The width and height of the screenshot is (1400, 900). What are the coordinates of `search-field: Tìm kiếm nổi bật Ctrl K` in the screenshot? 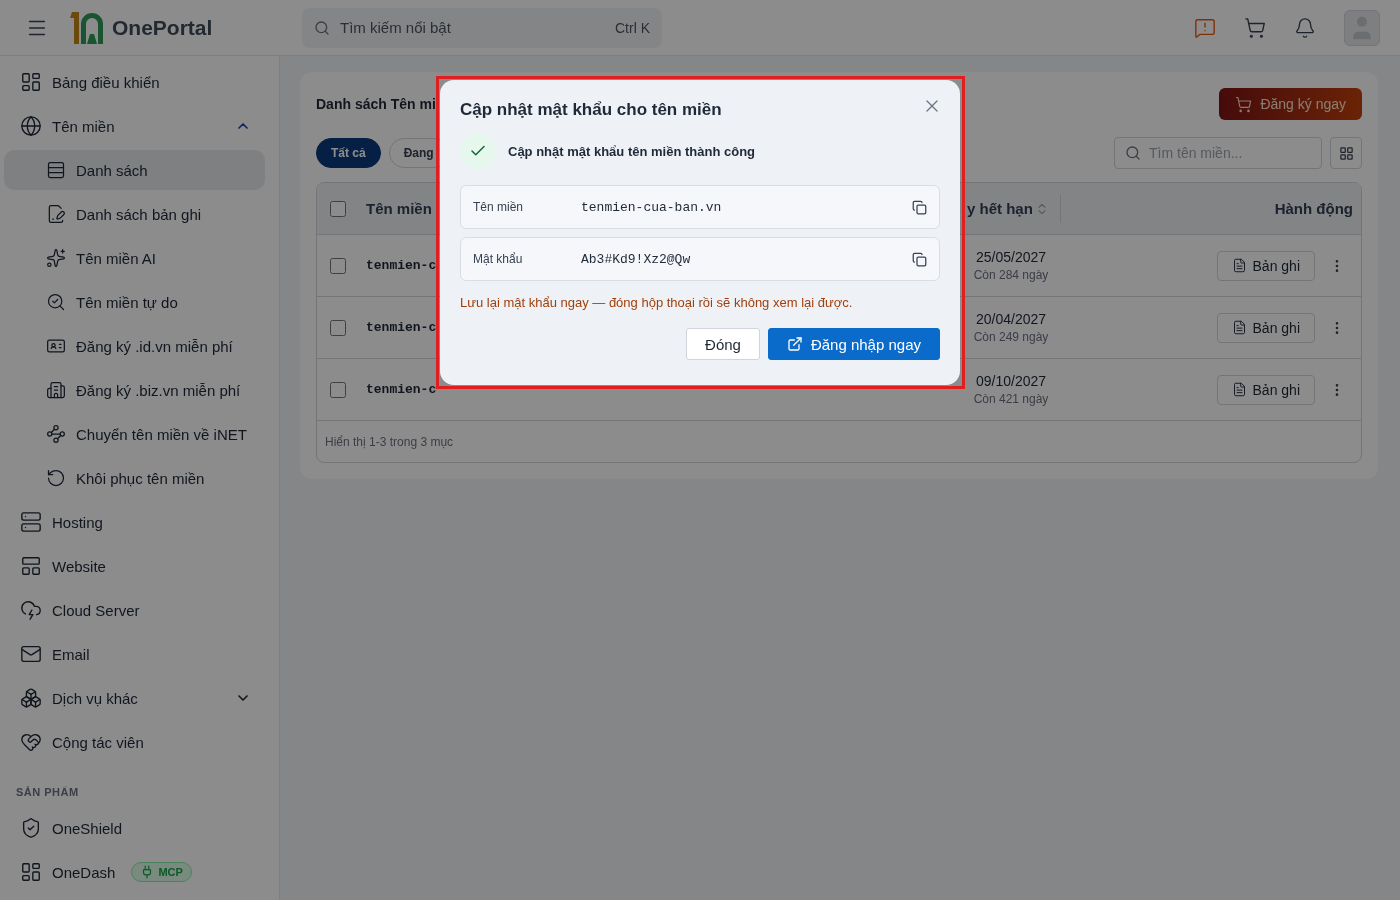 It's located at (482, 27).